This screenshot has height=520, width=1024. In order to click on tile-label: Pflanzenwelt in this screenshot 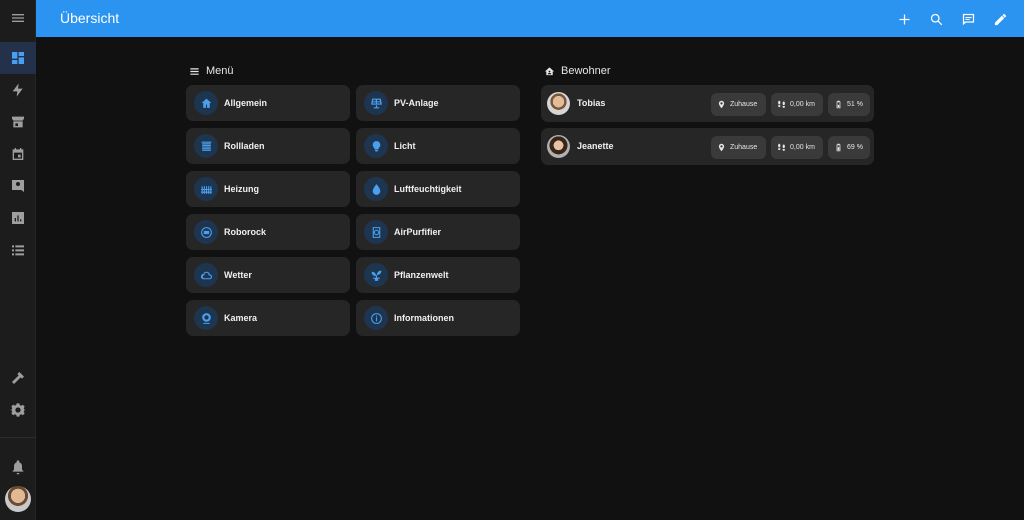, I will do `click(421, 275)`.